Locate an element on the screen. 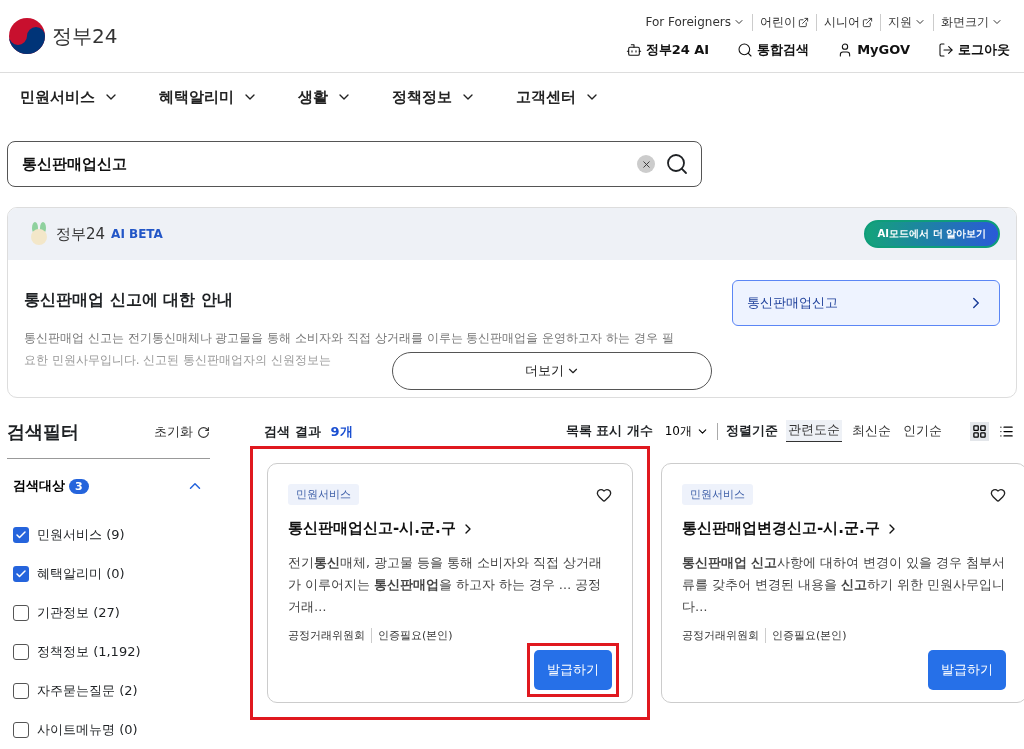  logo-text: 정부24 is located at coordinates (85, 36).